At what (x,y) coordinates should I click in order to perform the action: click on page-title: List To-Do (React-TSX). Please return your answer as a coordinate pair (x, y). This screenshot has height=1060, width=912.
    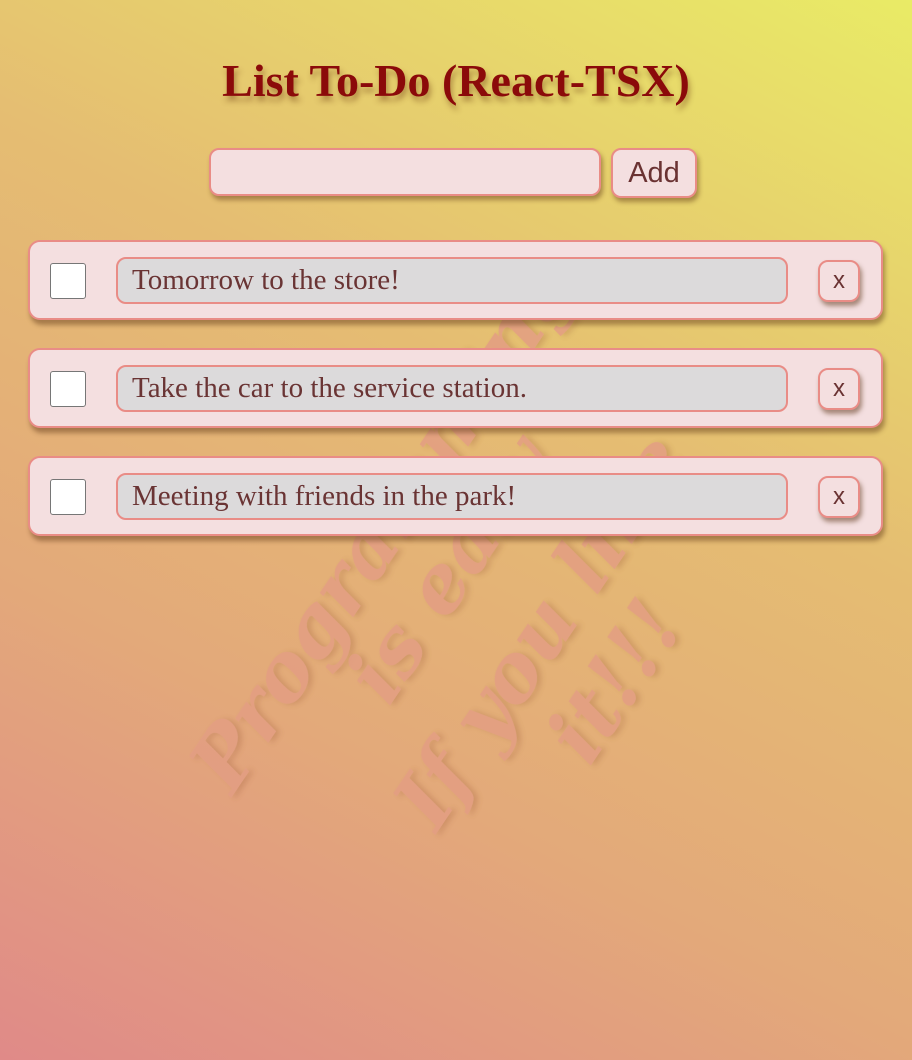
    Looking at the image, I should click on (456, 80).